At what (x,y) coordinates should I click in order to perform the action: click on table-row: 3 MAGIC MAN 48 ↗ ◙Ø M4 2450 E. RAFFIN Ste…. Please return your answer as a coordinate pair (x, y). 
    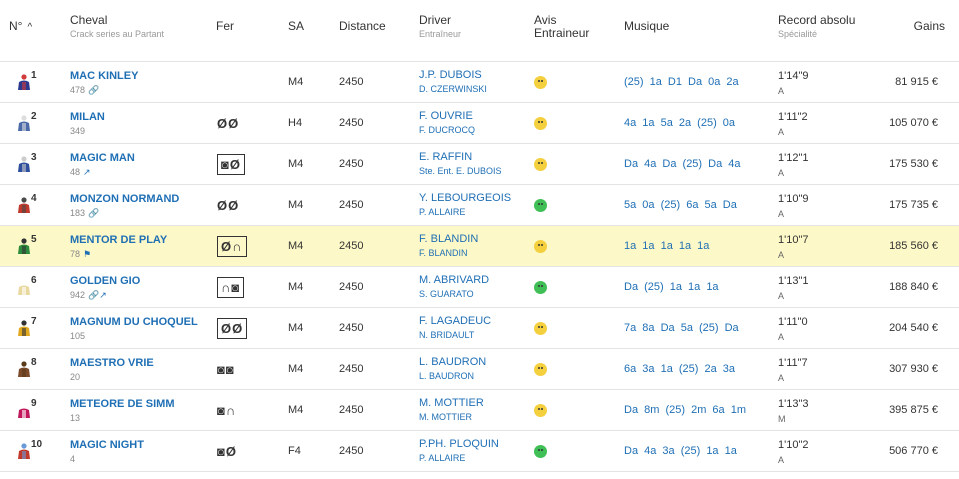
    Looking at the image, I should click on (479, 164).